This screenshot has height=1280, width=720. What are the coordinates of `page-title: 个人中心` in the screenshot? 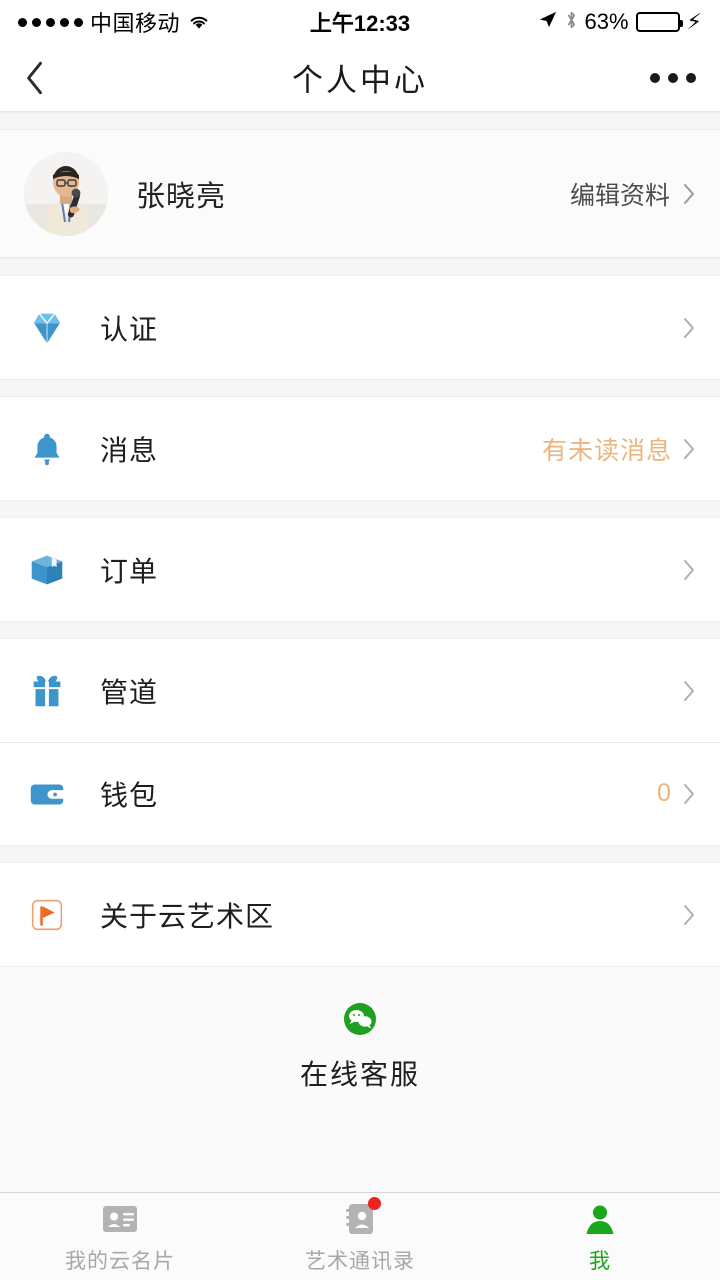 It's located at (360, 80).